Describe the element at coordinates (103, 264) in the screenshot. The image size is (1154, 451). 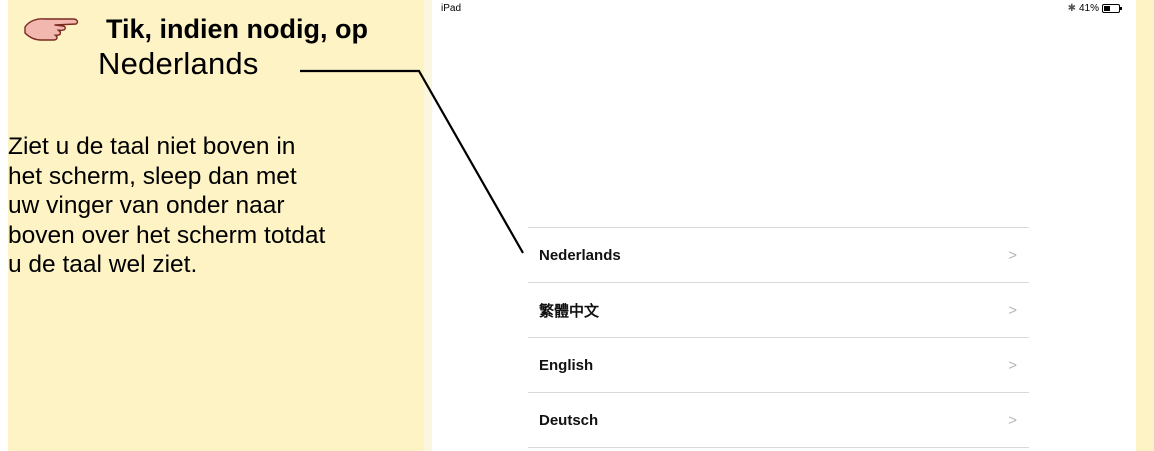
I see `instruction-line: u de taal wel ziet.` at that location.